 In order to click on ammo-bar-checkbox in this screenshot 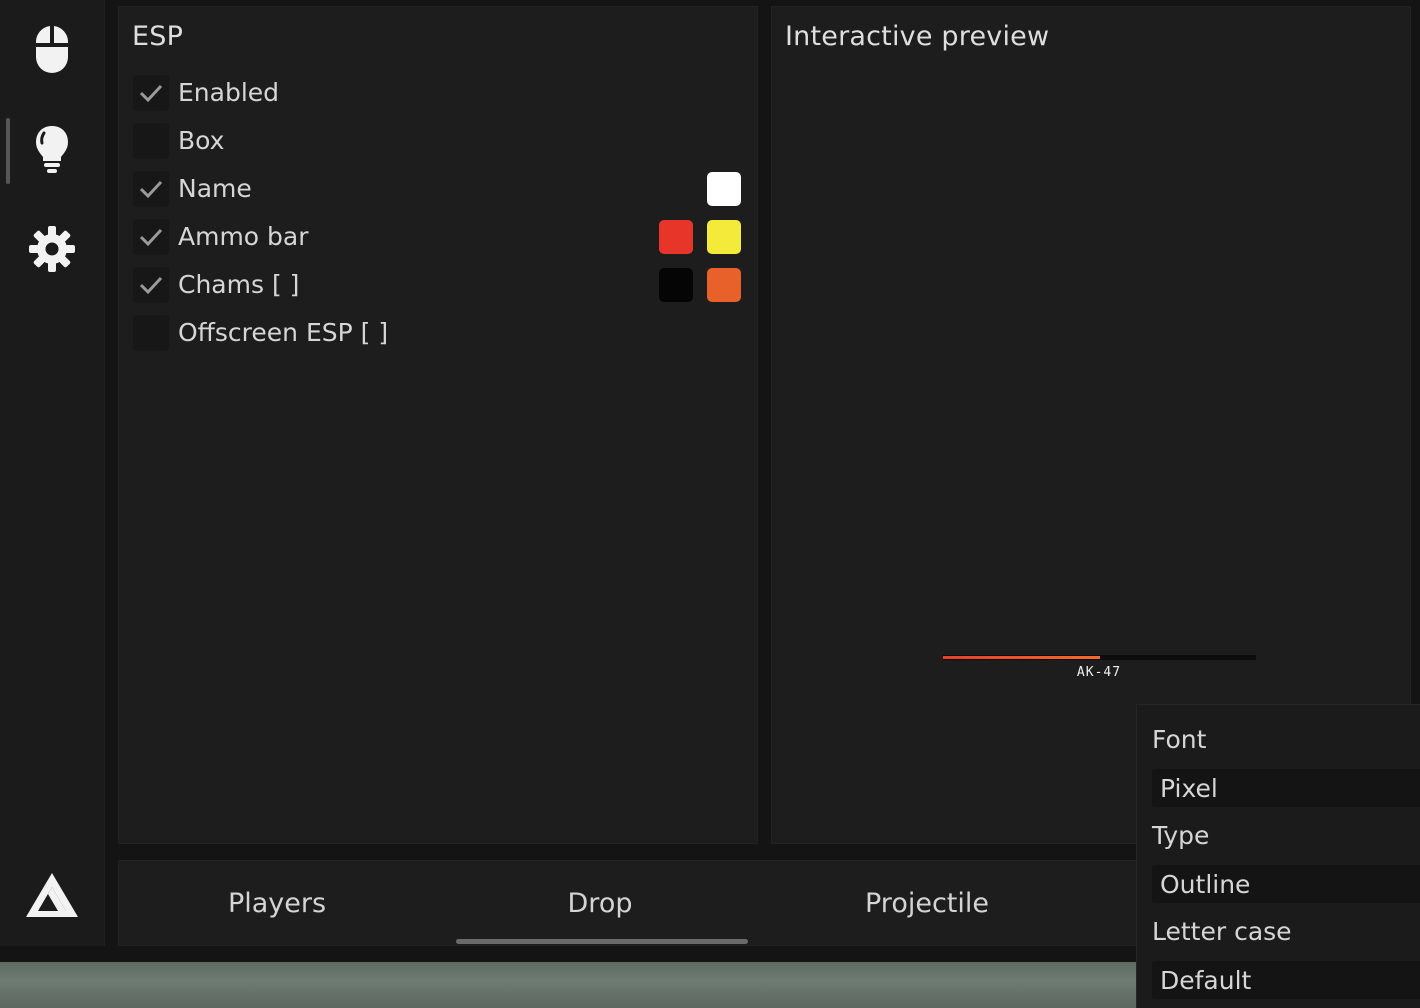, I will do `click(151, 237)`.